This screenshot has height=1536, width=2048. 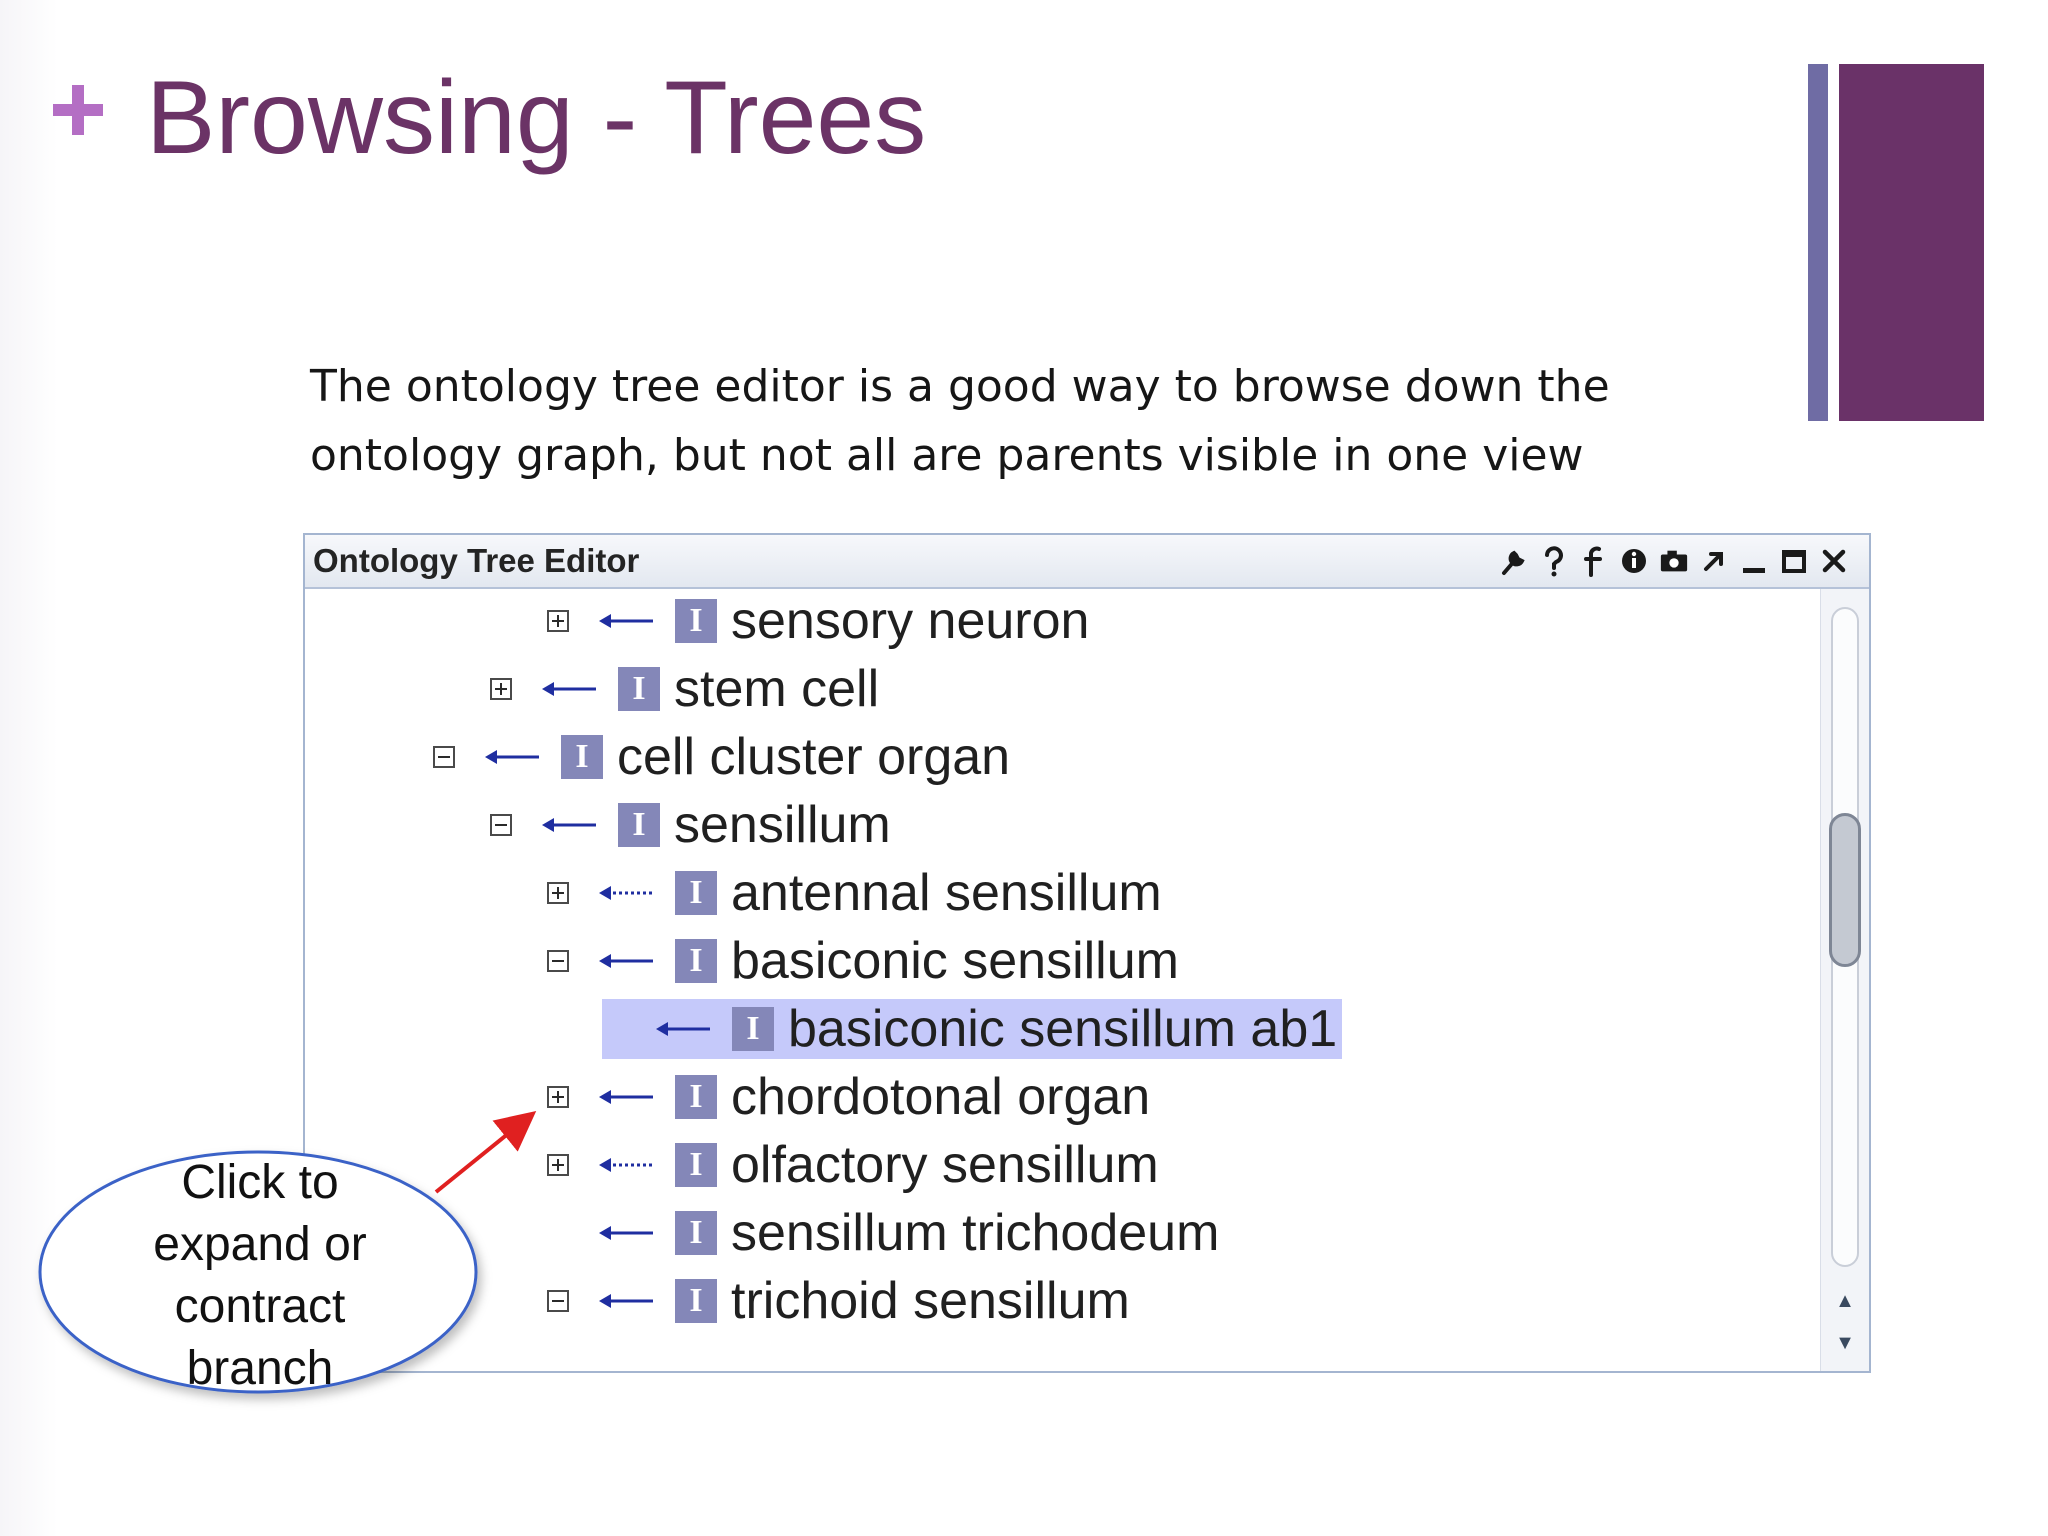 What do you see at coordinates (1097, 621) in the screenshot?
I see `tree-row: Isensory neuron` at bounding box center [1097, 621].